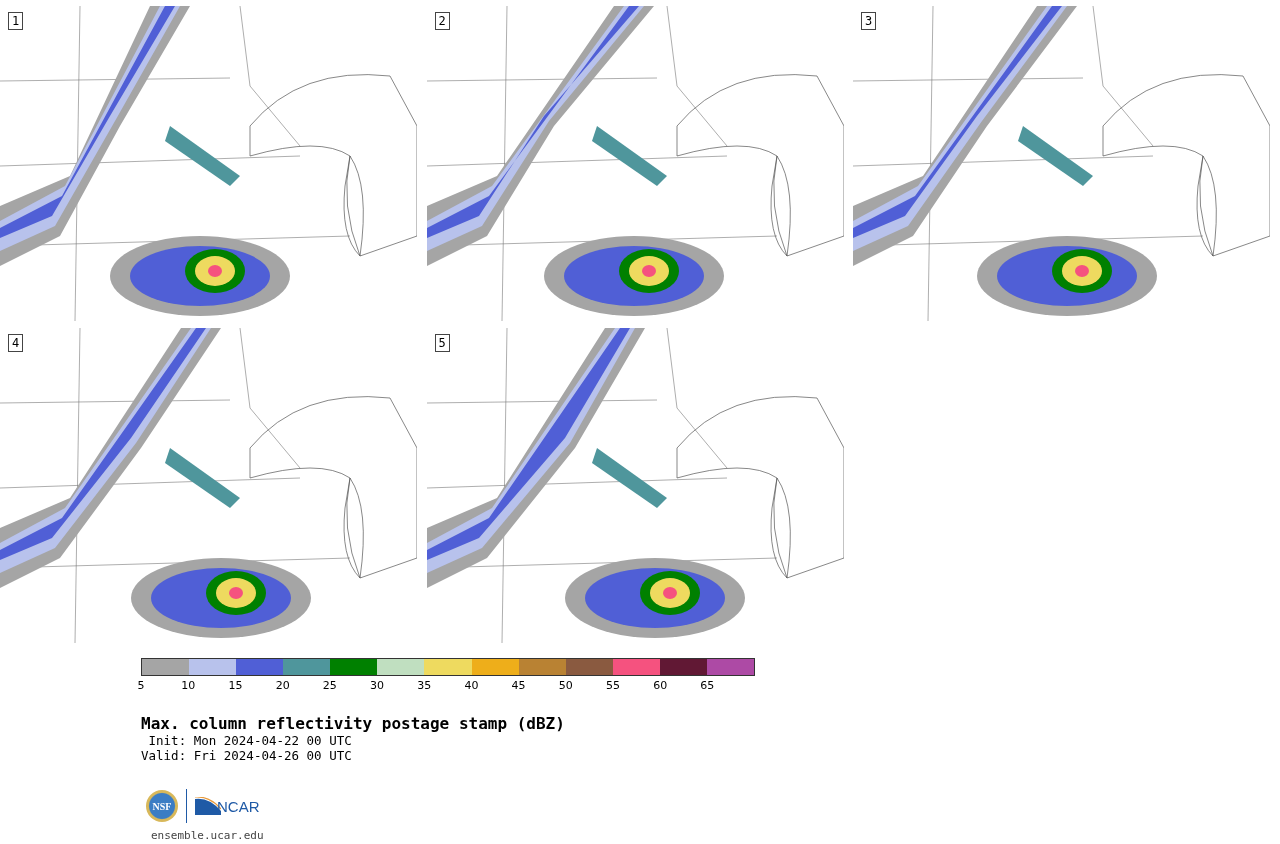 This screenshot has height=844, width=1280. I want to click on tick-label: 65, so click(707, 685).